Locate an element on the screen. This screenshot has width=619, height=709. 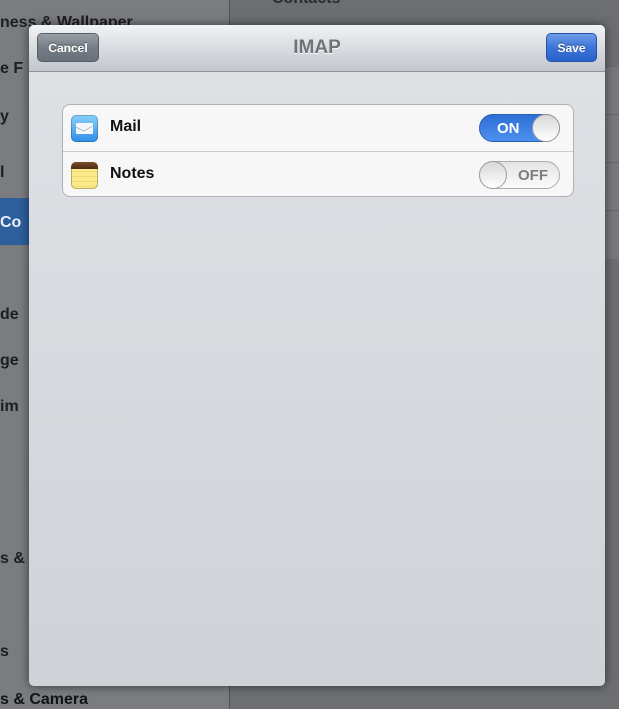
modal-title: IMAP is located at coordinates (317, 47).